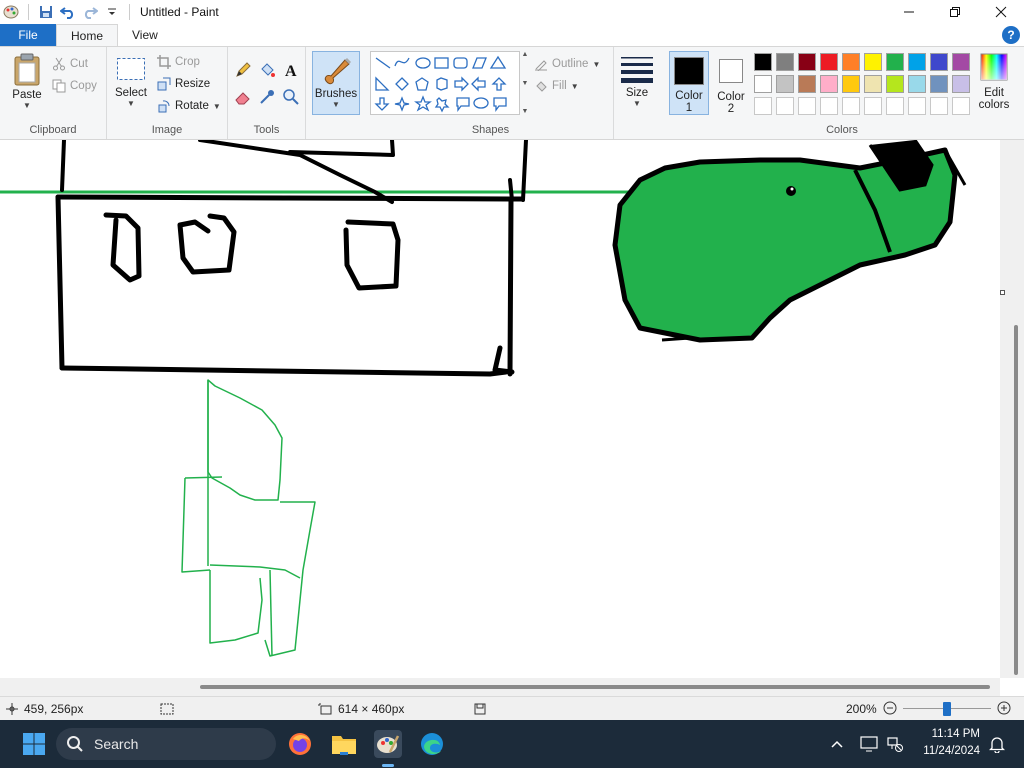 The width and height of the screenshot is (1024, 768). I want to click on notifications-button, so click(997, 744).